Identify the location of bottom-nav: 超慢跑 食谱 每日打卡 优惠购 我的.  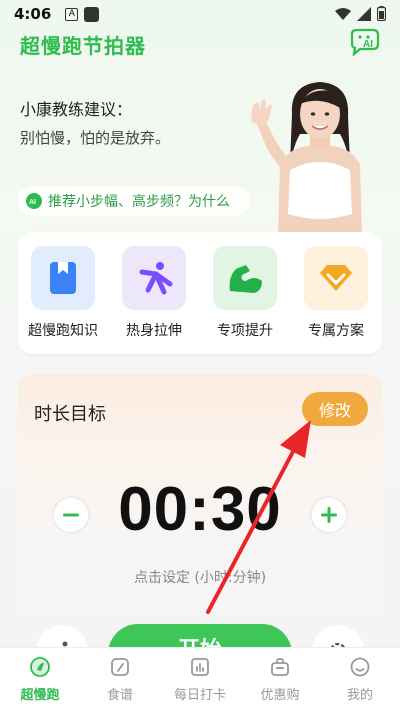
(200, 678).